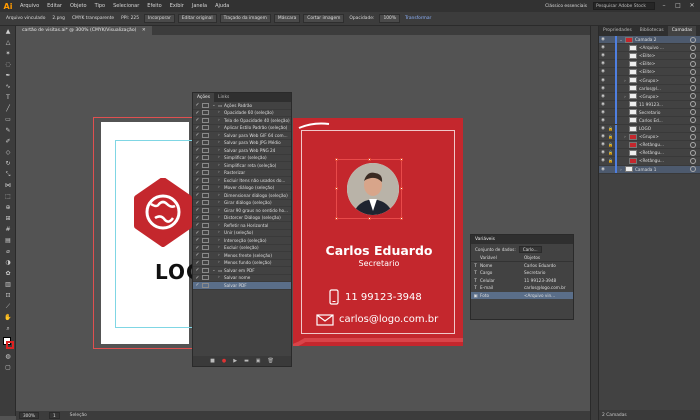 This screenshot has width=700, height=420. I want to click on symbol-sprayer-tool-icon: ✿, so click(8, 274).